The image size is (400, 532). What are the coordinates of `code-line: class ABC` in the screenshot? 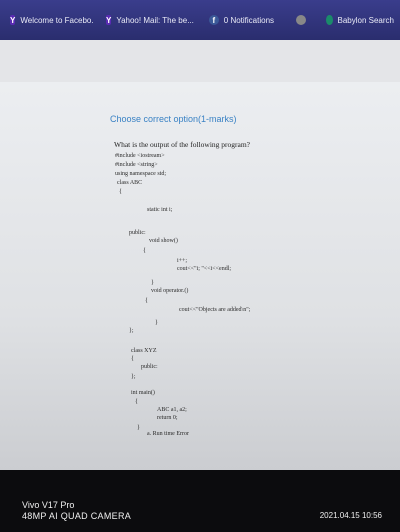 It's located at (130, 183).